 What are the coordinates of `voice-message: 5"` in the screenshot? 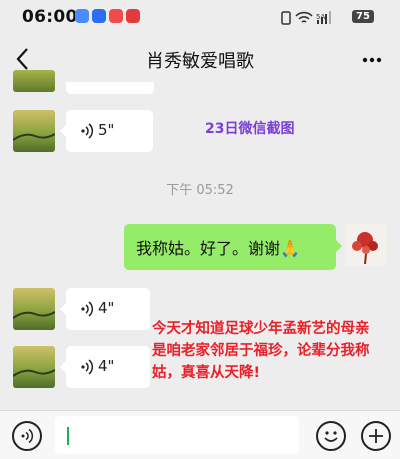 It's located at (106, 131).